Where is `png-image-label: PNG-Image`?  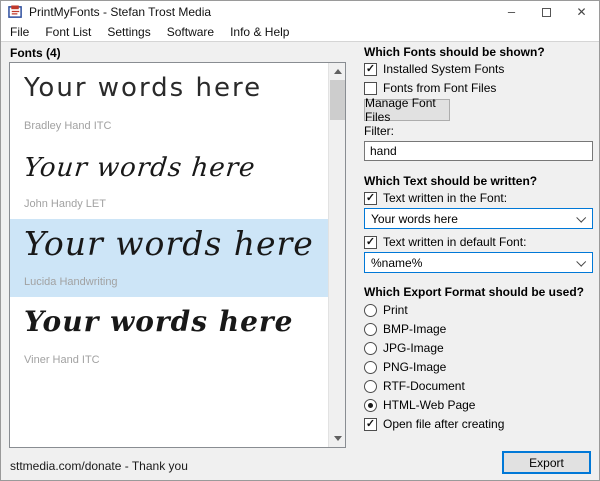
png-image-label: PNG-Image is located at coordinates (415, 367).